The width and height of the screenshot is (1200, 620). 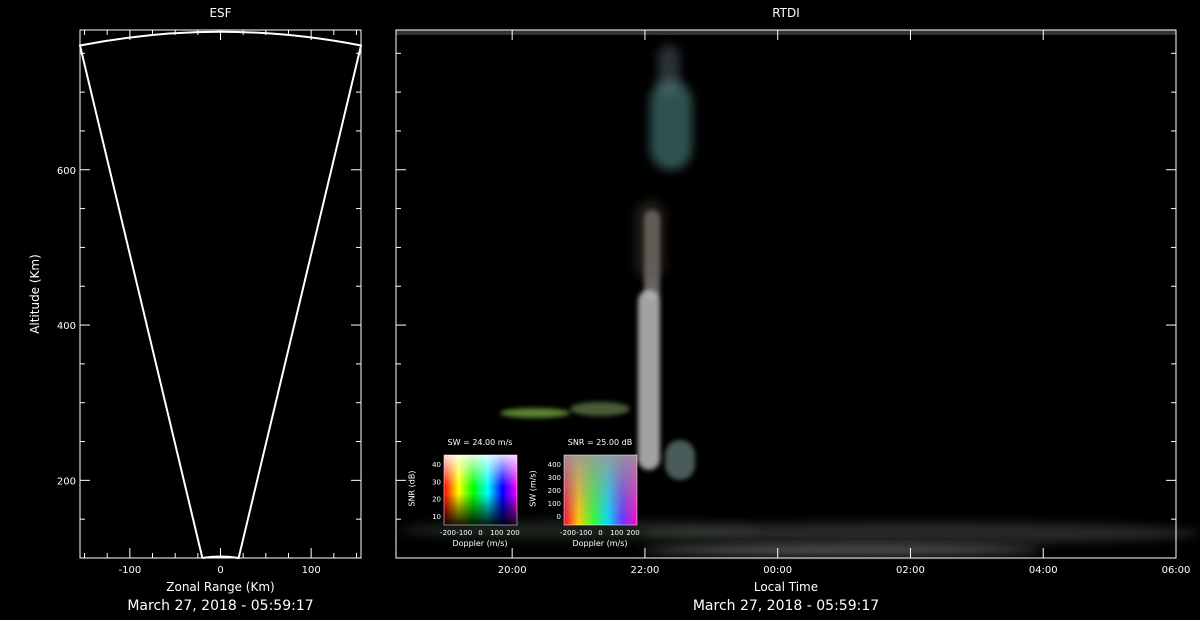 What do you see at coordinates (554, 504) in the screenshot?
I see `cb2-ytick-label: 100` at bounding box center [554, 504].